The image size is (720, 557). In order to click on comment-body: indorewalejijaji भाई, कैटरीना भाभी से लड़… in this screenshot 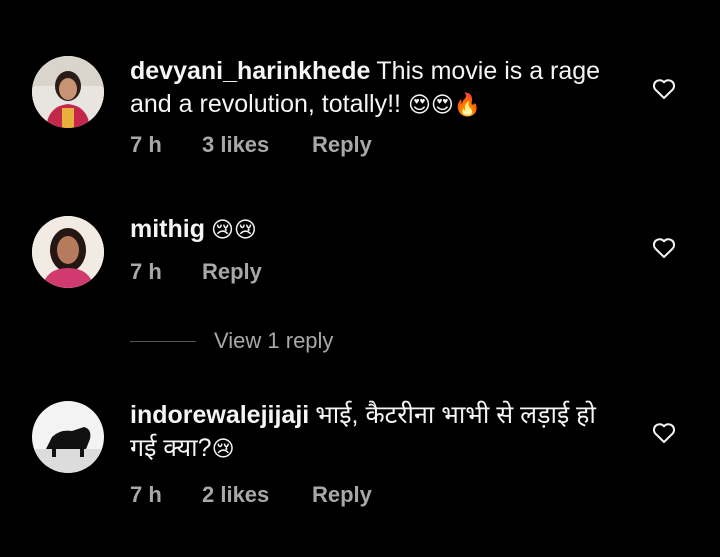, I will do `click(375, 432)`.